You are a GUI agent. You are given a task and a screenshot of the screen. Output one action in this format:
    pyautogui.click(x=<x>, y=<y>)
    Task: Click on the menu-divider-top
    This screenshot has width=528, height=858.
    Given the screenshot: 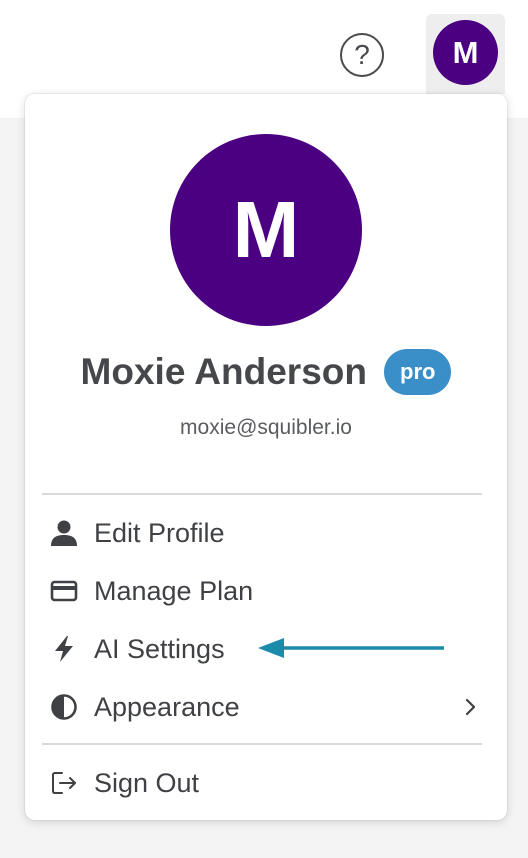 What is the action you would take?
    pyautogui.click(x=262, y=494)
    